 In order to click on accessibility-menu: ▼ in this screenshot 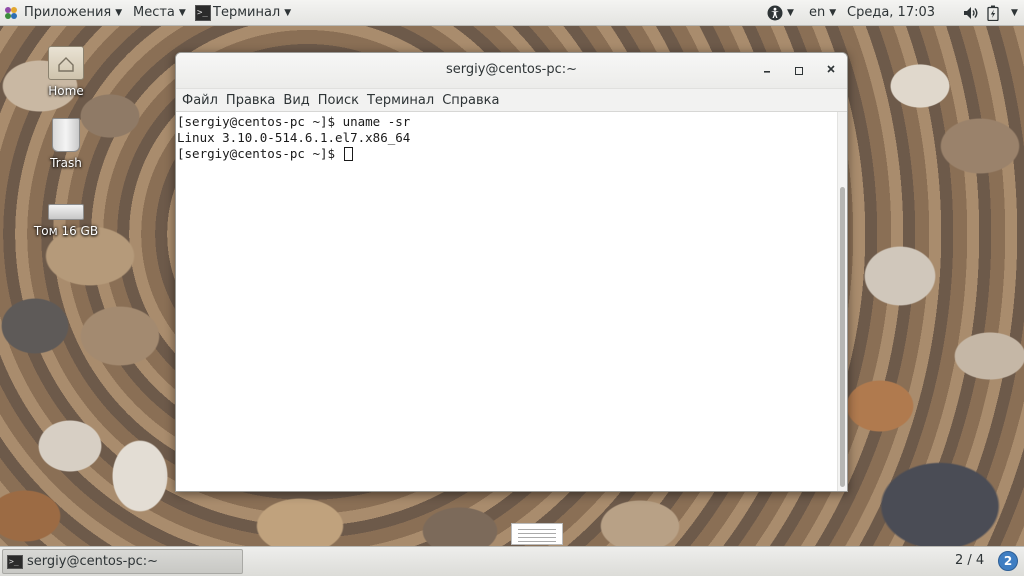, I will do `click(780, 12)`.